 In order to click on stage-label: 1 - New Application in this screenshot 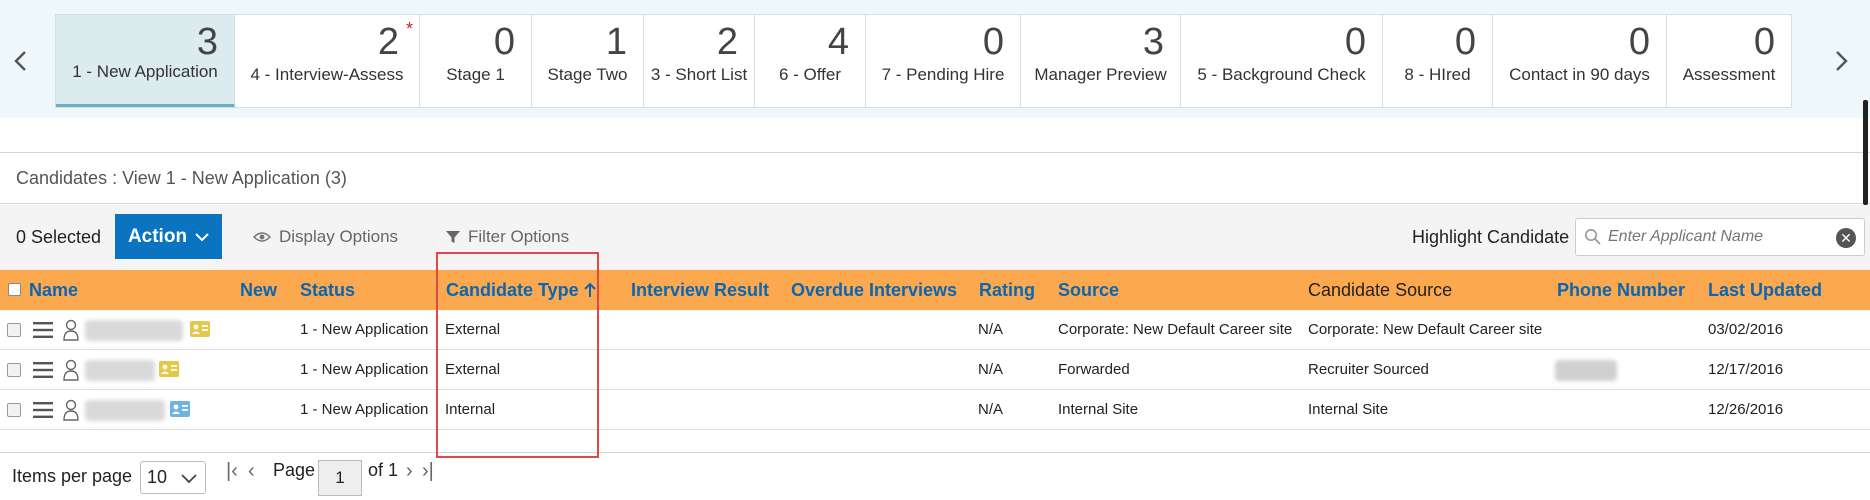, I will do `click(145, 71)`.